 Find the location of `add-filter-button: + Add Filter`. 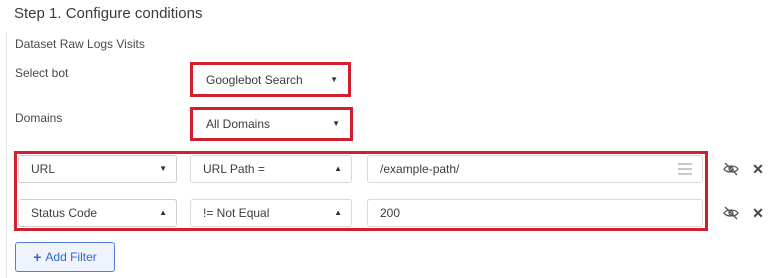

add-filter-button: + Add Filter is located at coordinates (65, 257).